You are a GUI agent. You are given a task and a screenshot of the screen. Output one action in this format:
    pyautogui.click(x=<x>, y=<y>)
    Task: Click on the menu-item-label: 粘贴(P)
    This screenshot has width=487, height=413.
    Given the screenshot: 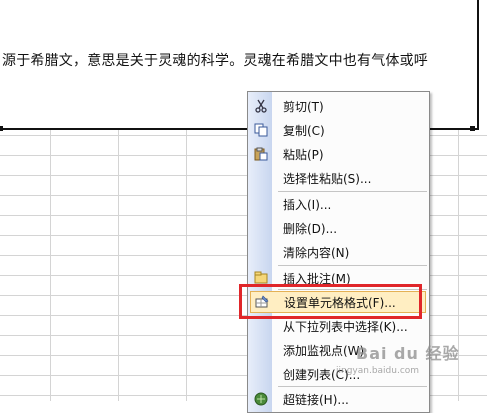 What is the action you would take?
    pyautogui.click(x=303, y=155)
    